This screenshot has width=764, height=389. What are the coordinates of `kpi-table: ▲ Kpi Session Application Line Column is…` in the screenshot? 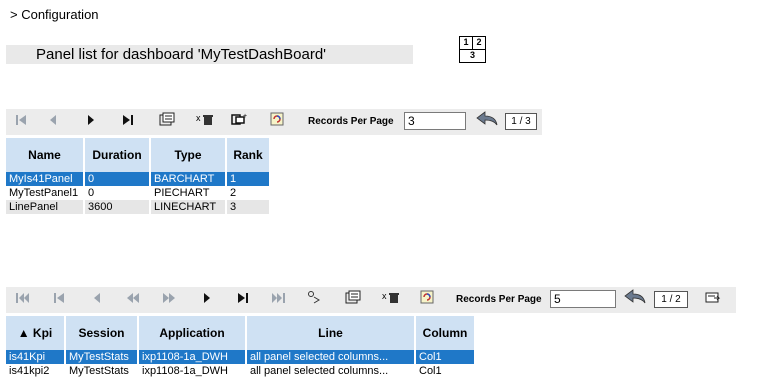 It's located at (240, 347).